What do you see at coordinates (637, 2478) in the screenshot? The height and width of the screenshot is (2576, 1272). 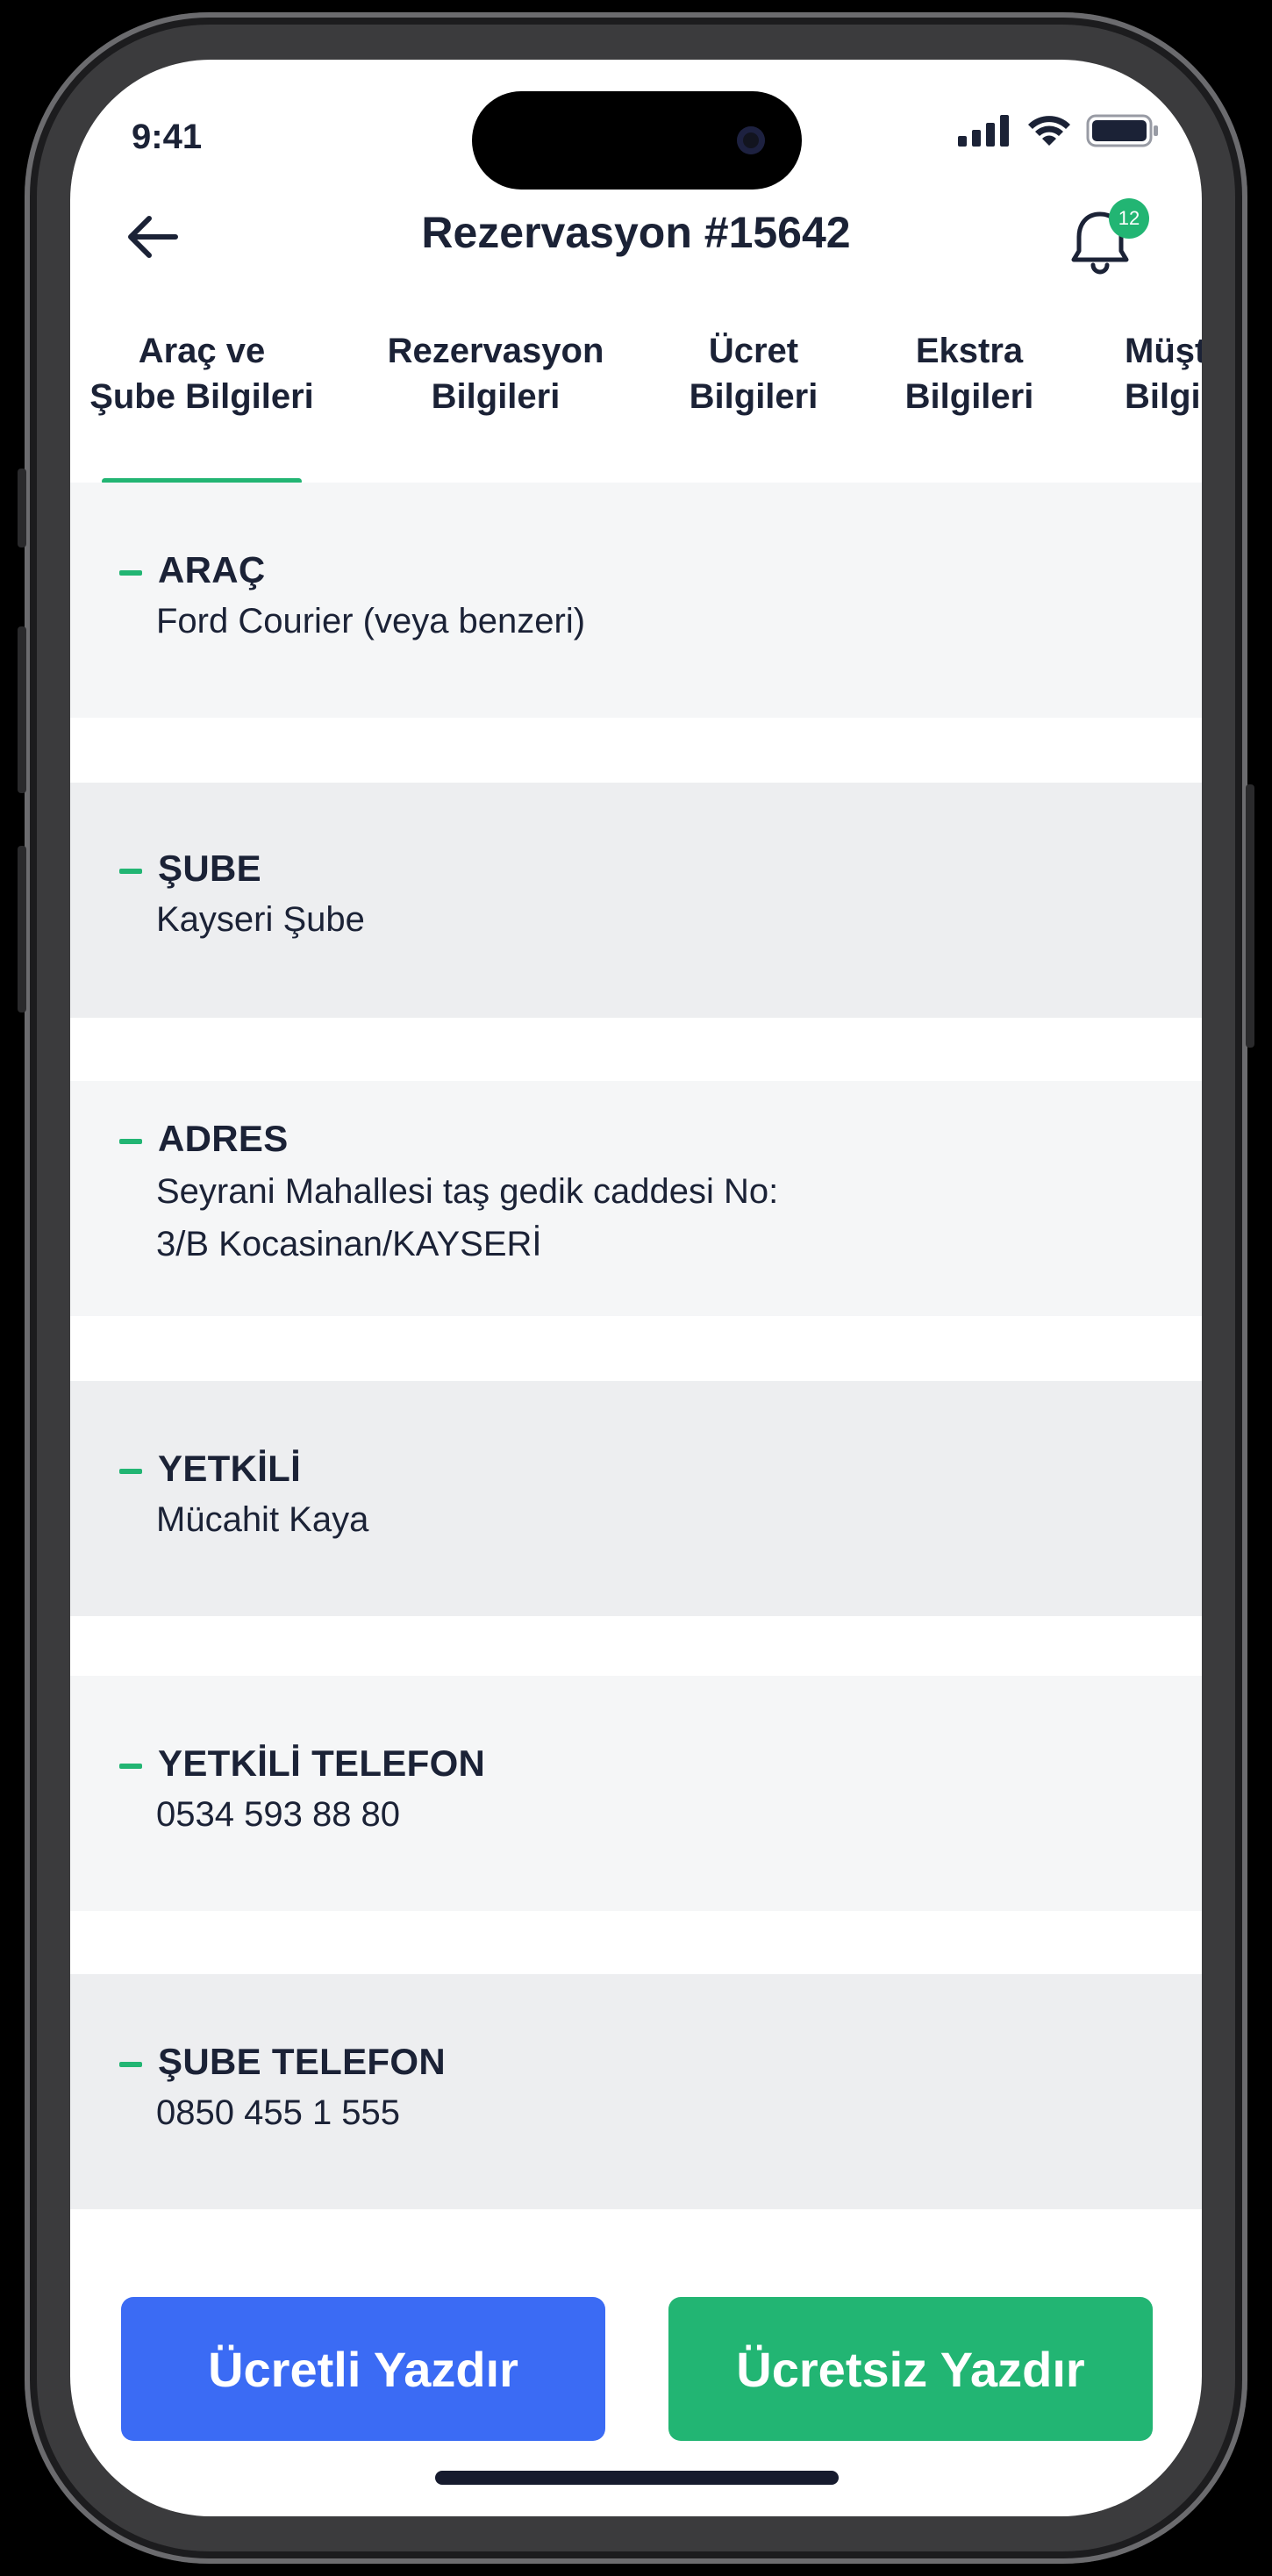 I see `home-indicator` at bounding box center [637, 2478].